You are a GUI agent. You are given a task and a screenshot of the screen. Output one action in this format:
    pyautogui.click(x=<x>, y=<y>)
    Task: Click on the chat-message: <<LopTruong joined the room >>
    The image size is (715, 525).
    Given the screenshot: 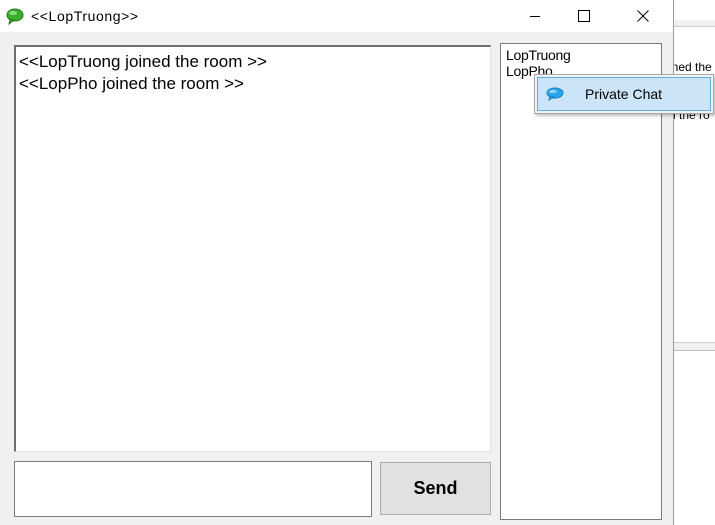 What is the action you would take?
    pyautogui.click(x=143, y=61)
    